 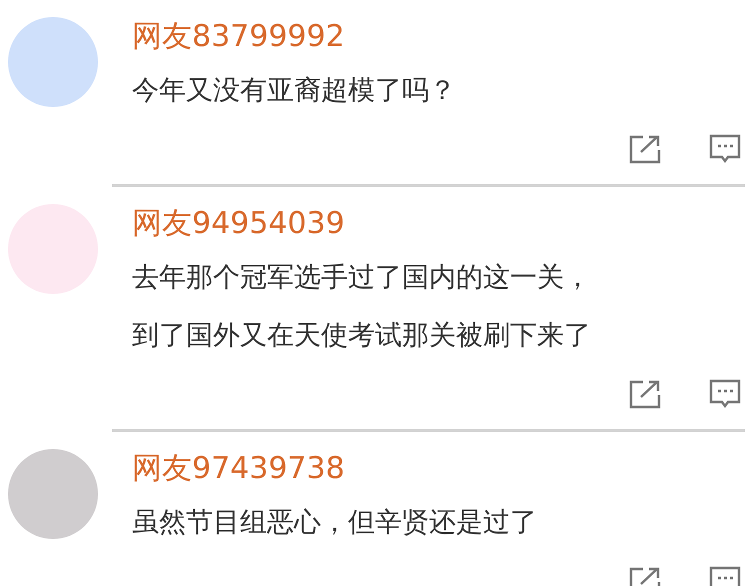 I want to click on username: 网友83799992, so click(x=428, y=37).